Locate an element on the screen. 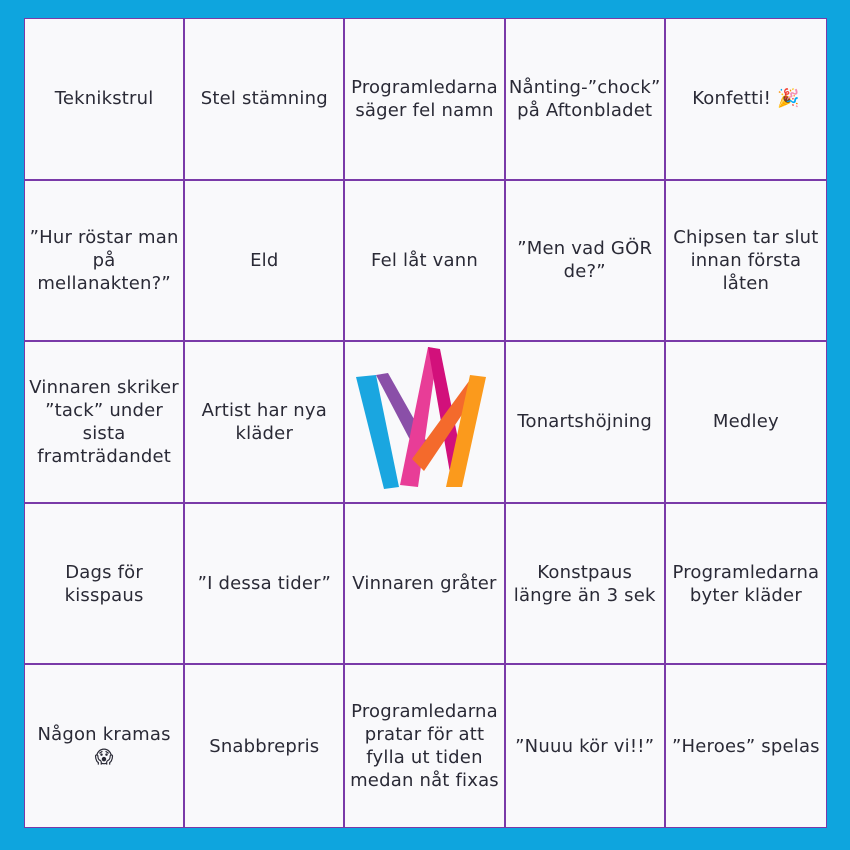 Image resolution: width=850 pixels, height=850 pixels. bingo-cell: ”Hur röstar man på mellanakten?” is located at coordinates (105, 261).